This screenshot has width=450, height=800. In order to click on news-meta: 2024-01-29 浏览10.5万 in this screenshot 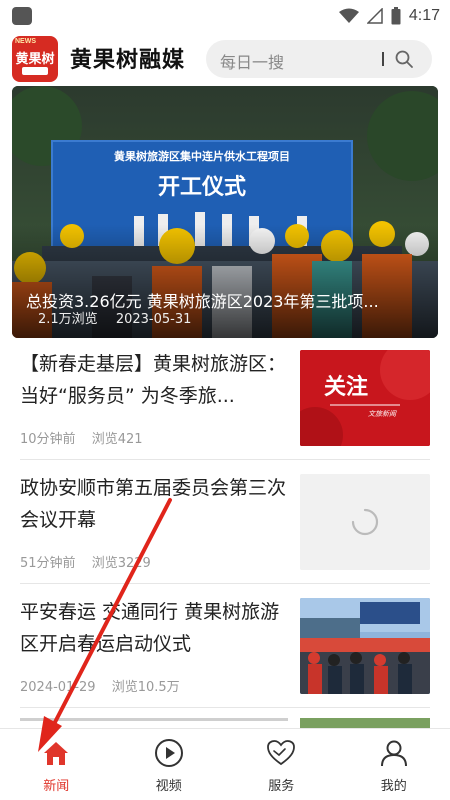, I will do `click(106, 685)`.